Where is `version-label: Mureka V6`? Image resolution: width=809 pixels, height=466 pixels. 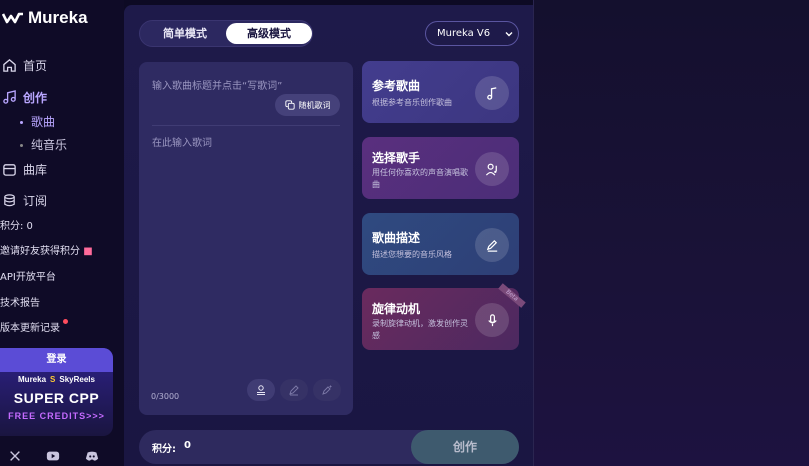 version-label: Mureka V6 is located at coordinates (464, 33).